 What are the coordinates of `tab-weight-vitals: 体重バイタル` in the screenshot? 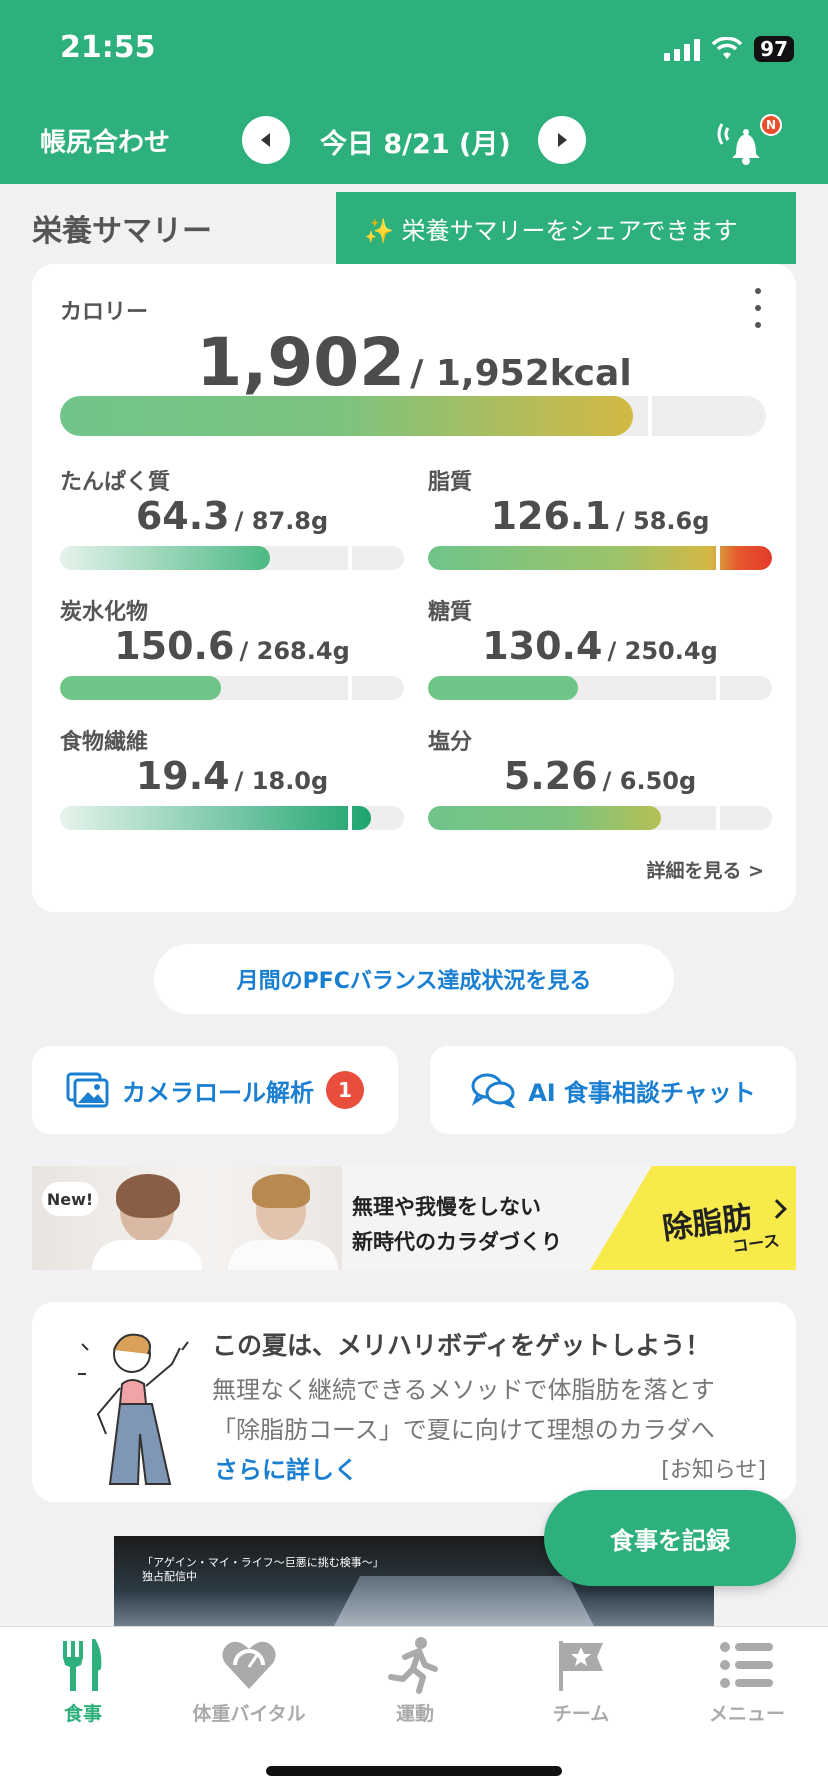 It's located at (249, 1685).